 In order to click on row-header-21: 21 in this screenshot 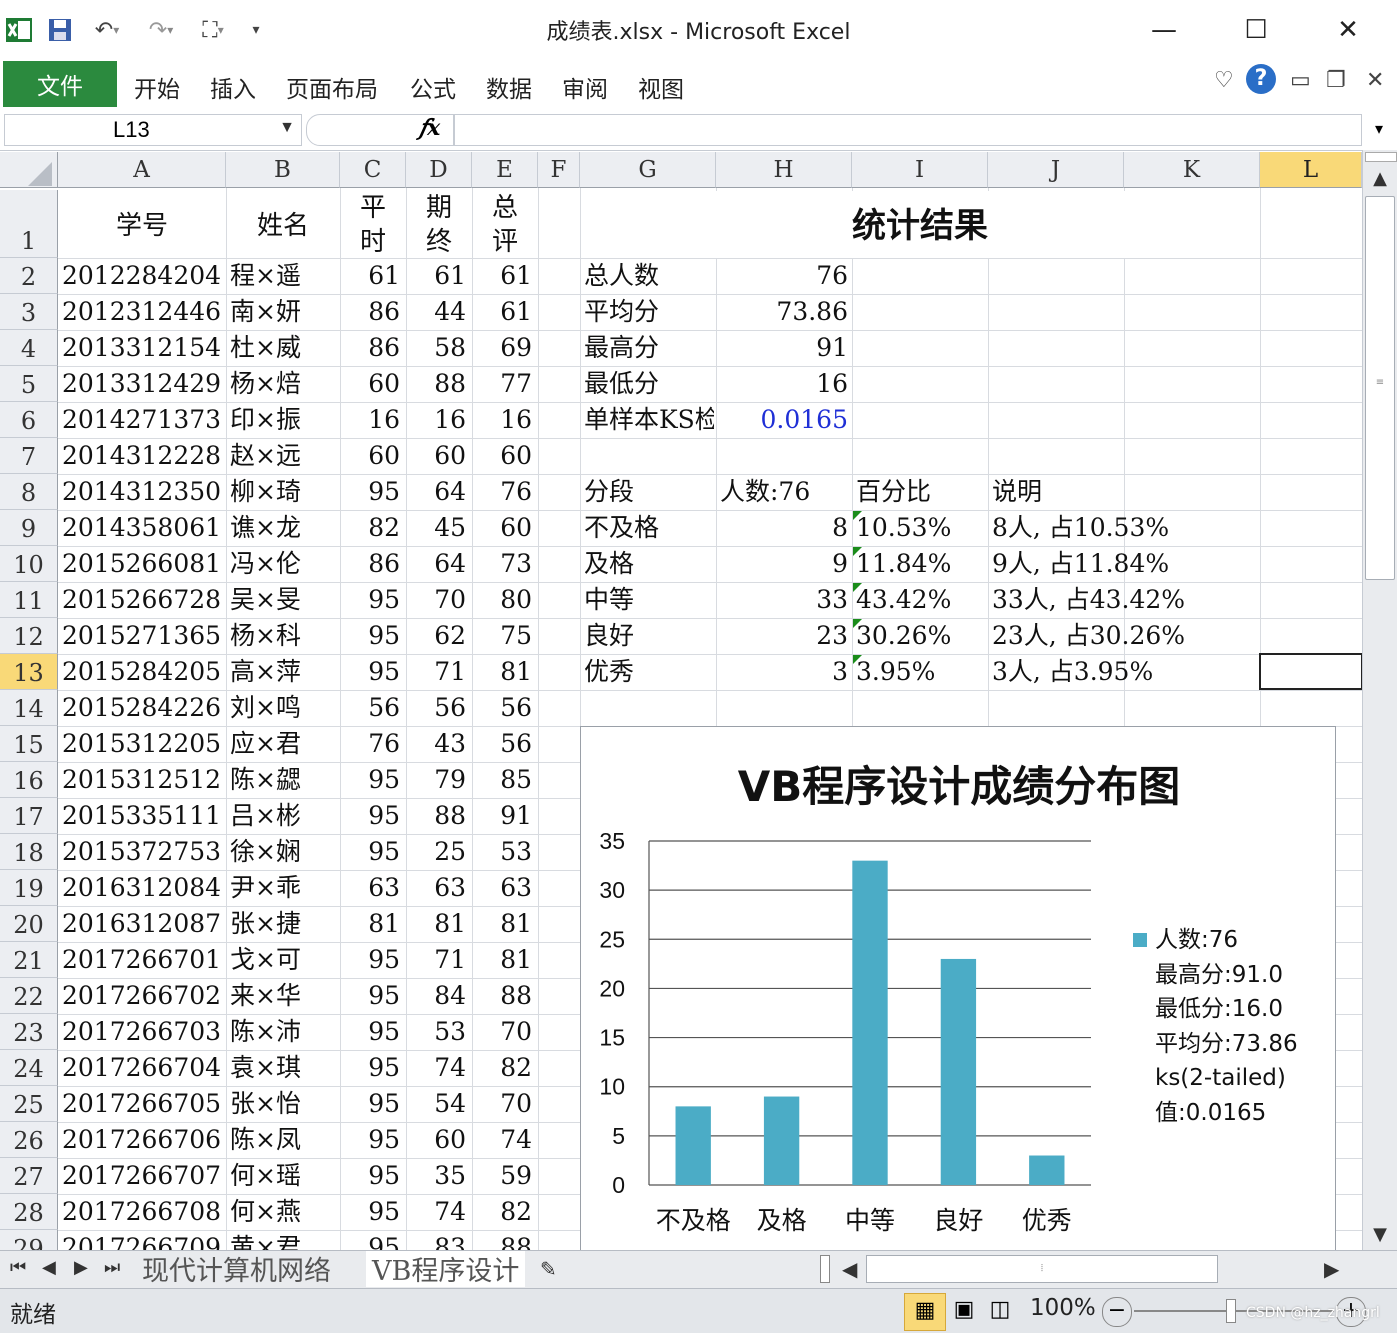, I will do `click(29, 960)`.